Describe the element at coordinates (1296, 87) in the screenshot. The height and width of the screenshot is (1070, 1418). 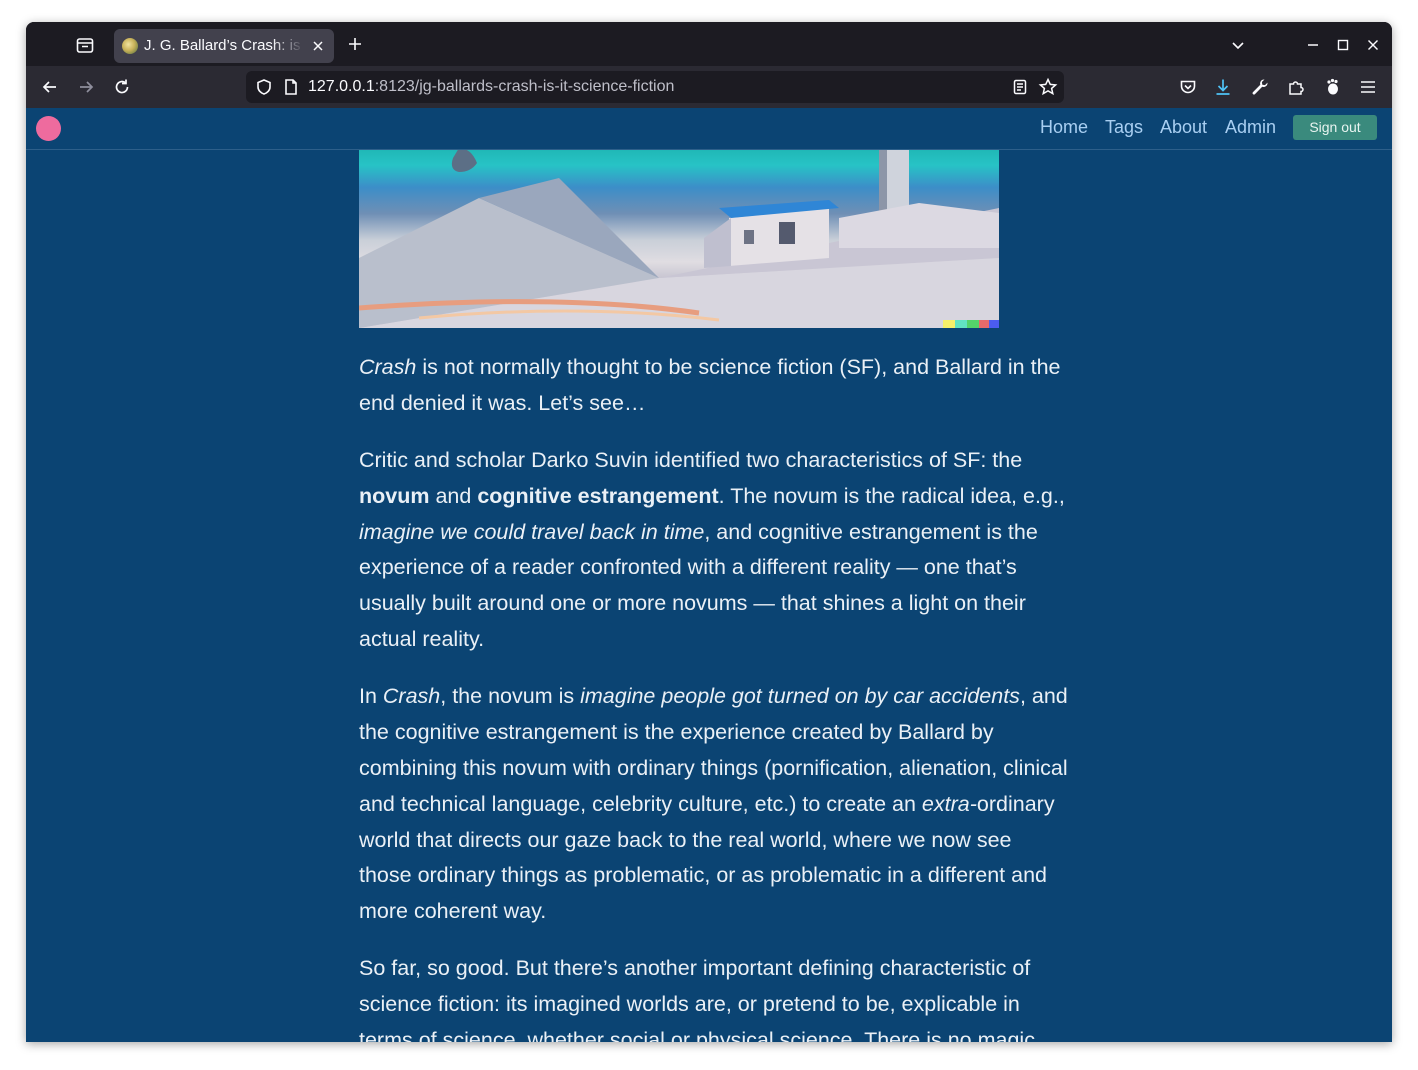
I see `extensions-puzzle-icon` at that location.